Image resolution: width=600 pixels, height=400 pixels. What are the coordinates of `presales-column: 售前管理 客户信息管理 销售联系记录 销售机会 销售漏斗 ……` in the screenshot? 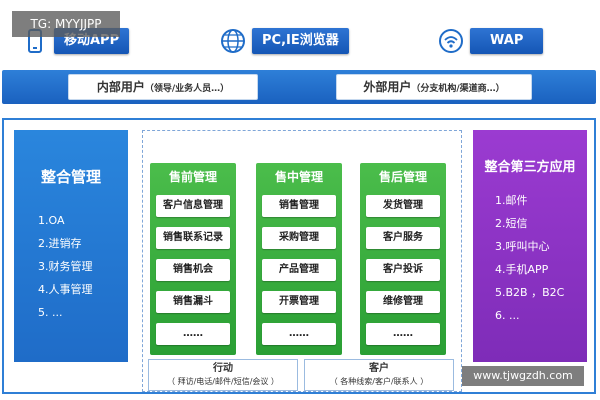 It's located at (193, 259).